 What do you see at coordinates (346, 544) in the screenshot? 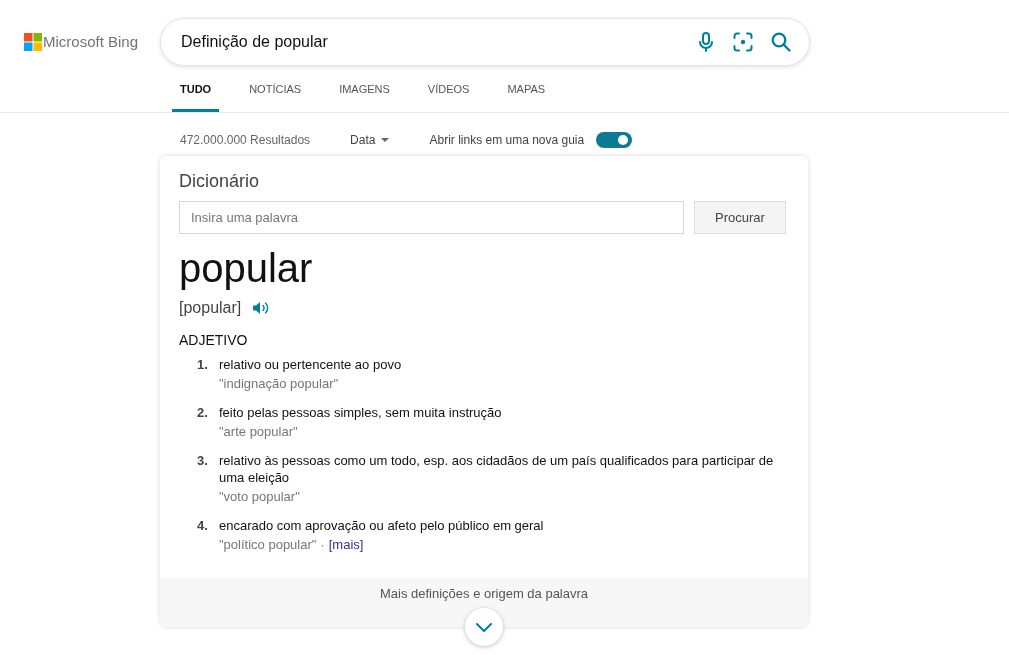
I see `more-link: [mais]` at bounding box center [346, 544].